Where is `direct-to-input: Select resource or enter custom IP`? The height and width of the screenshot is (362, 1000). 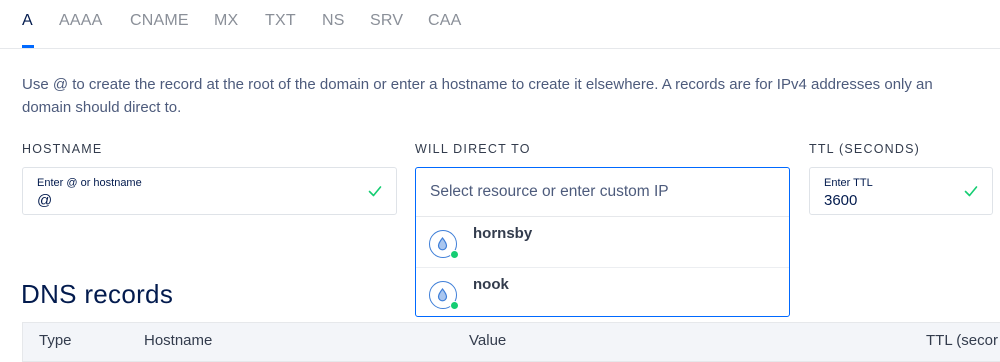 direct-to-input: Select resource or enter custom IP is located at coordinates (602, 192).